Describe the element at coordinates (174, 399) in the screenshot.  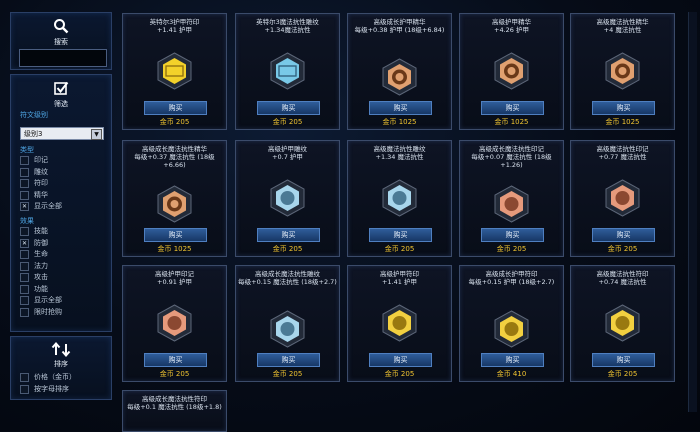
I see `rune-name: 高级成长魔法抗性符印` at that location.